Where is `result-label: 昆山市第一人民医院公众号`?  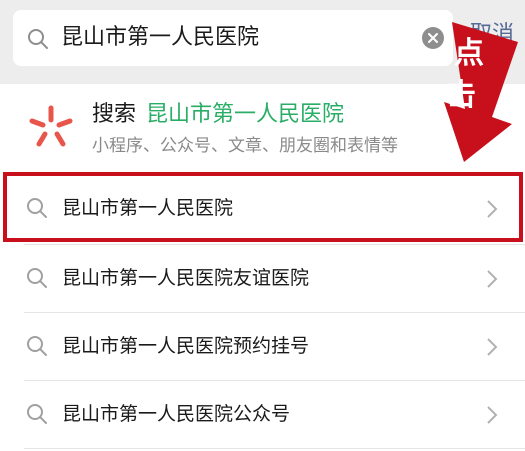
result-label: 昆山市第一人民医院公众号 is located at coordinates (176, 414).